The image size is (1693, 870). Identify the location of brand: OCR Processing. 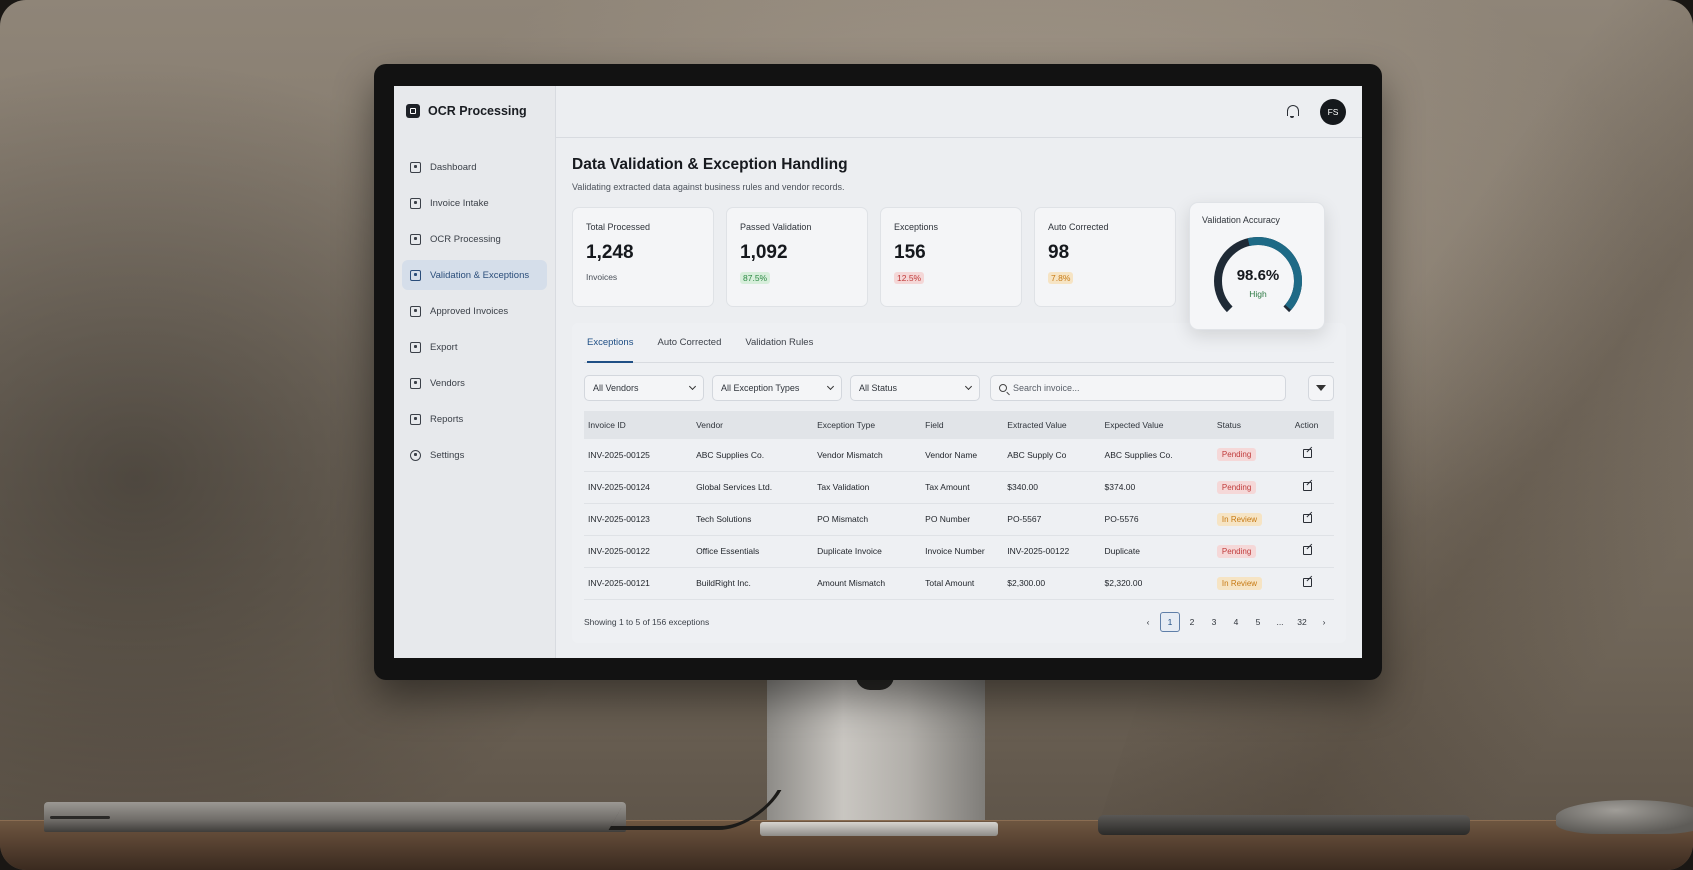
(474, 111).